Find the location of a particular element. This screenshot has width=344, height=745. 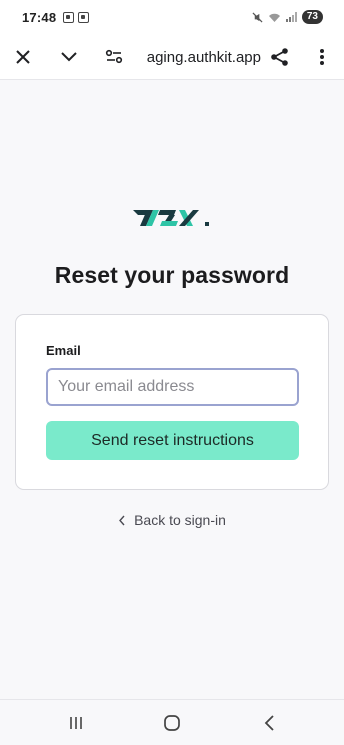

email-input is located at coordinates (172, 387).